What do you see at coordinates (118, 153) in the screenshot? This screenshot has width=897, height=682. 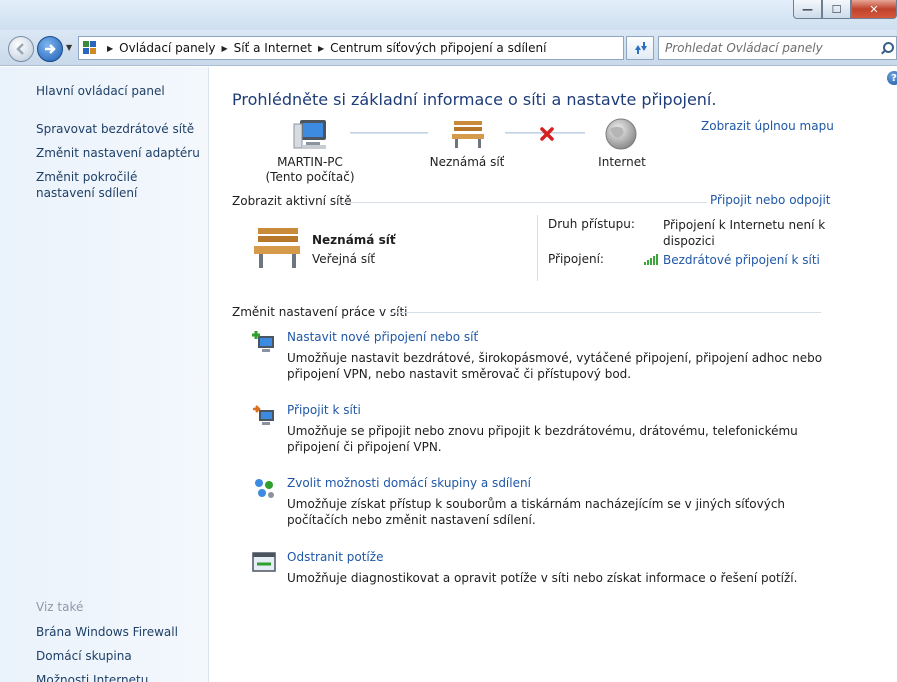 I see `sidebar-item-adapter-settings: Změnit nastavení adaptéru` at bounding box center [118, 153].